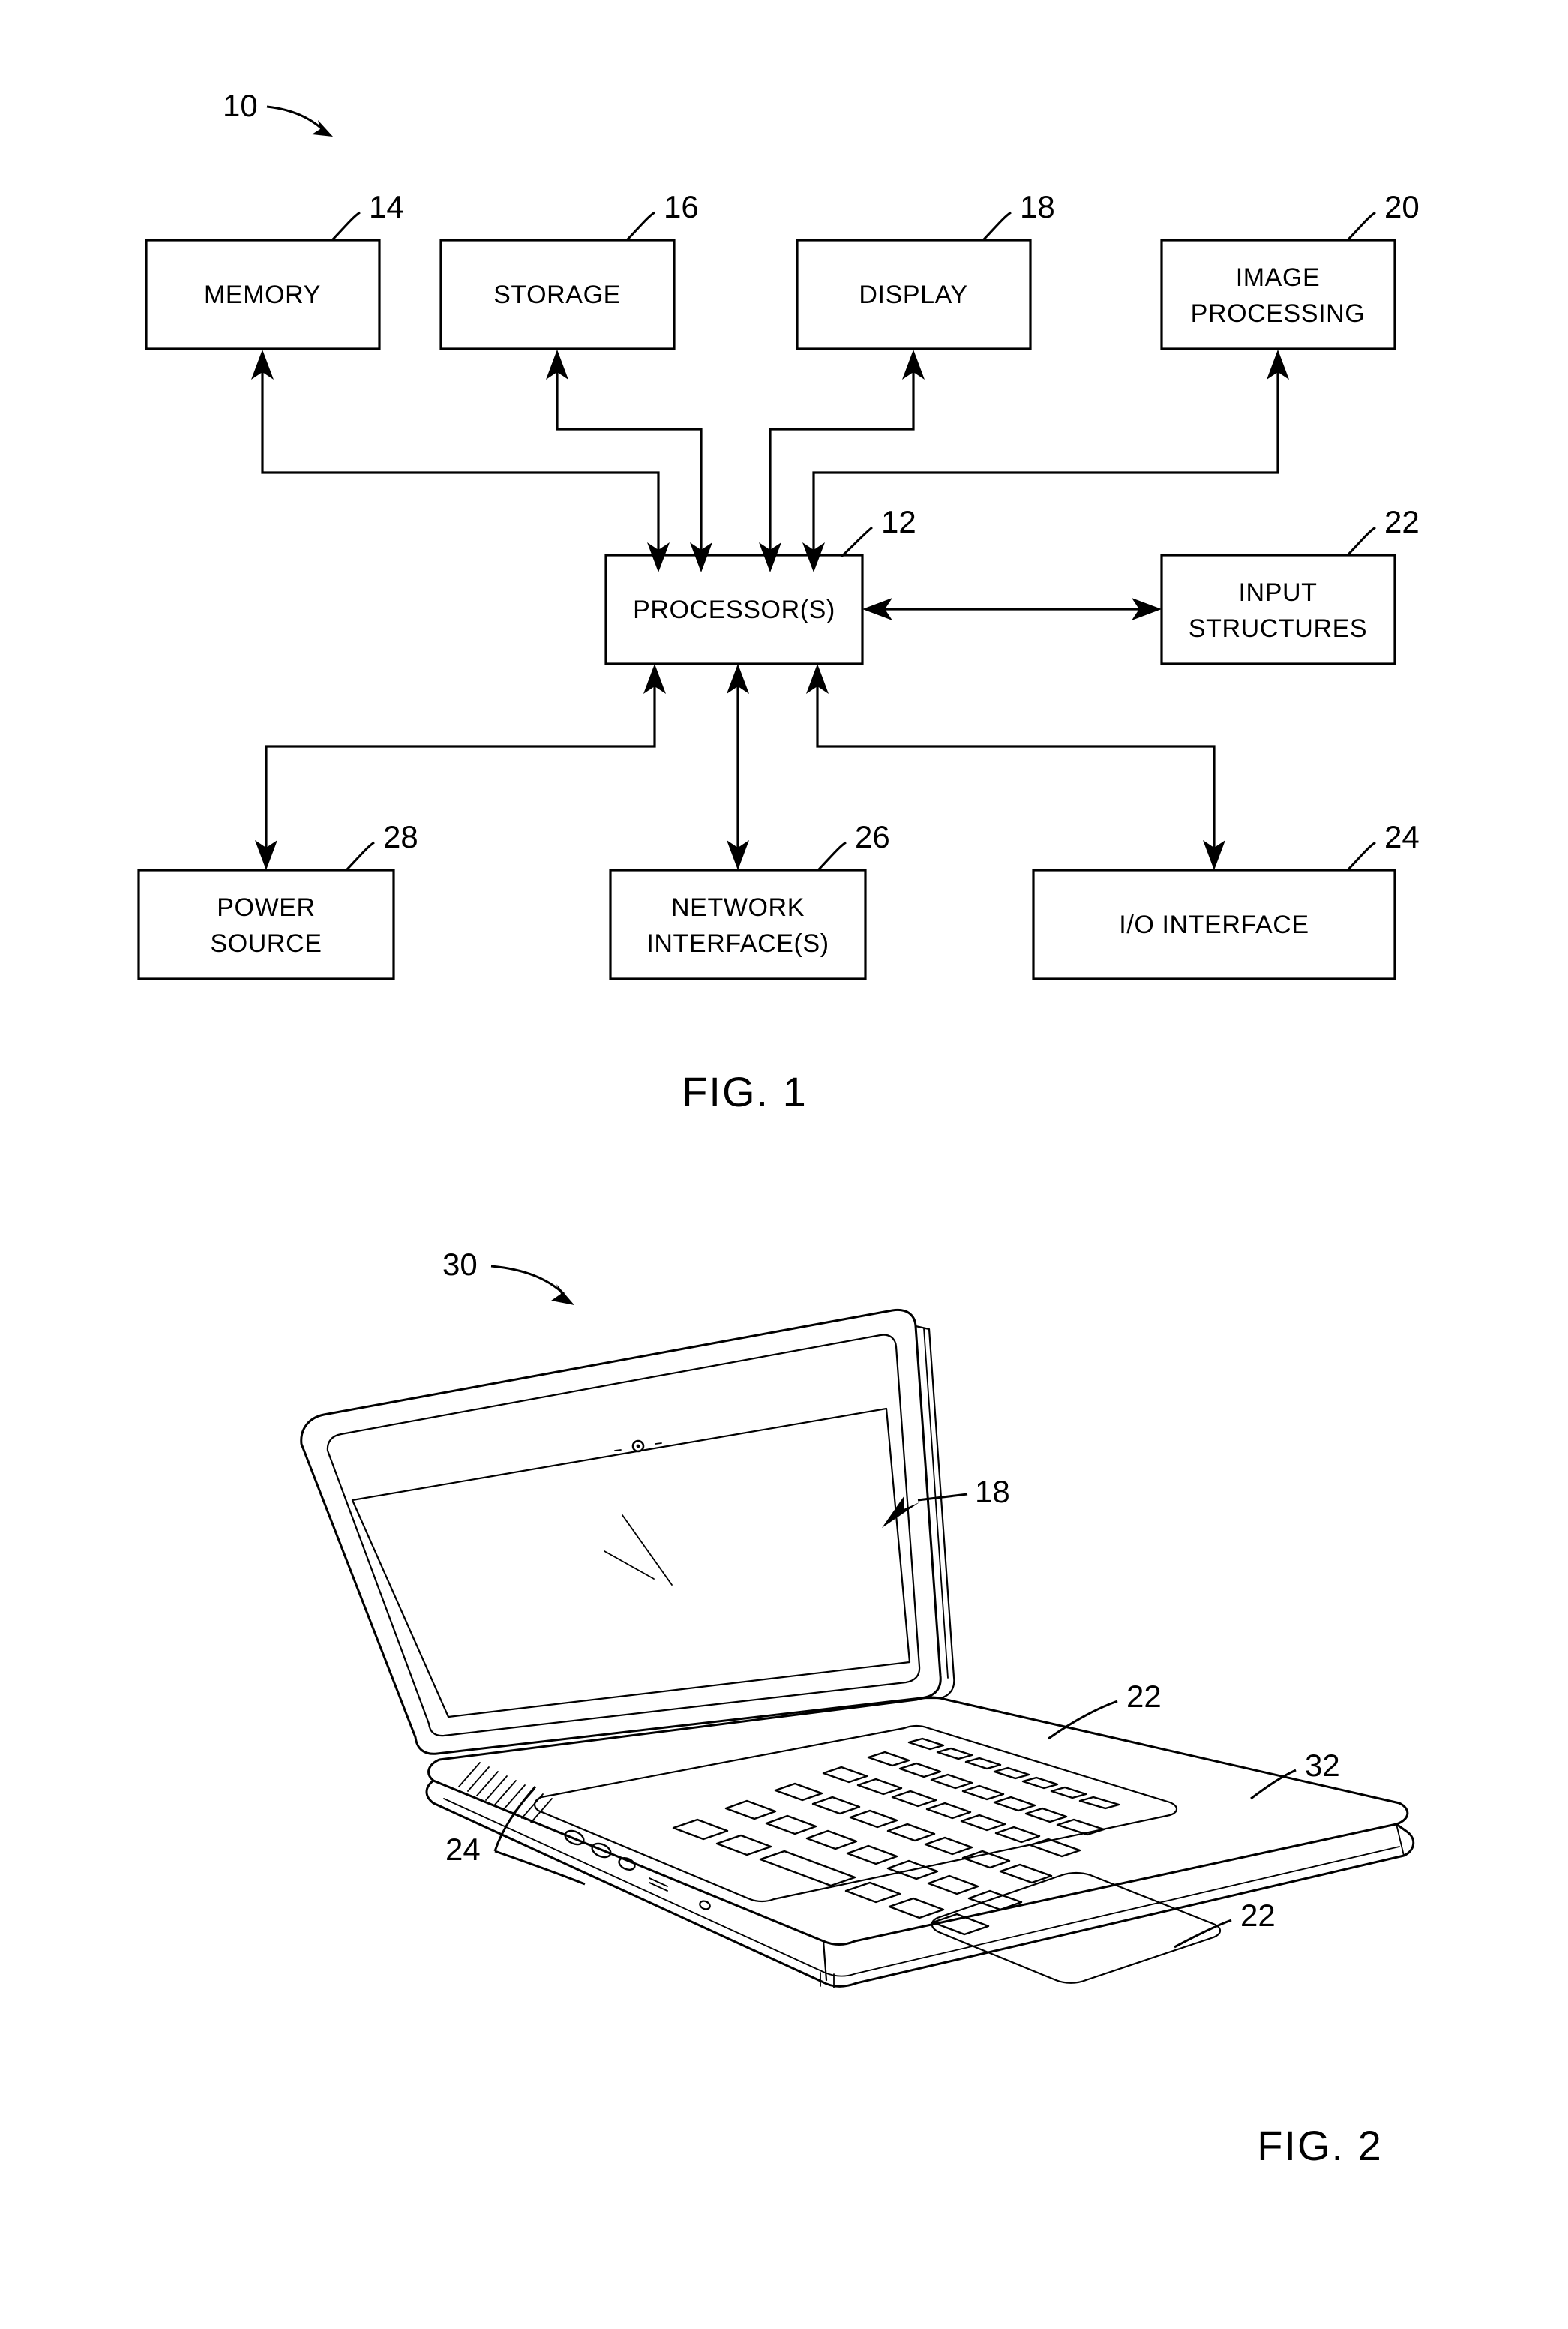 This screenshot has height=2329, width=1568. Describe the element at coordinates (401, 836) in the screenshot. I see `ref-label-28: 28` at that location.